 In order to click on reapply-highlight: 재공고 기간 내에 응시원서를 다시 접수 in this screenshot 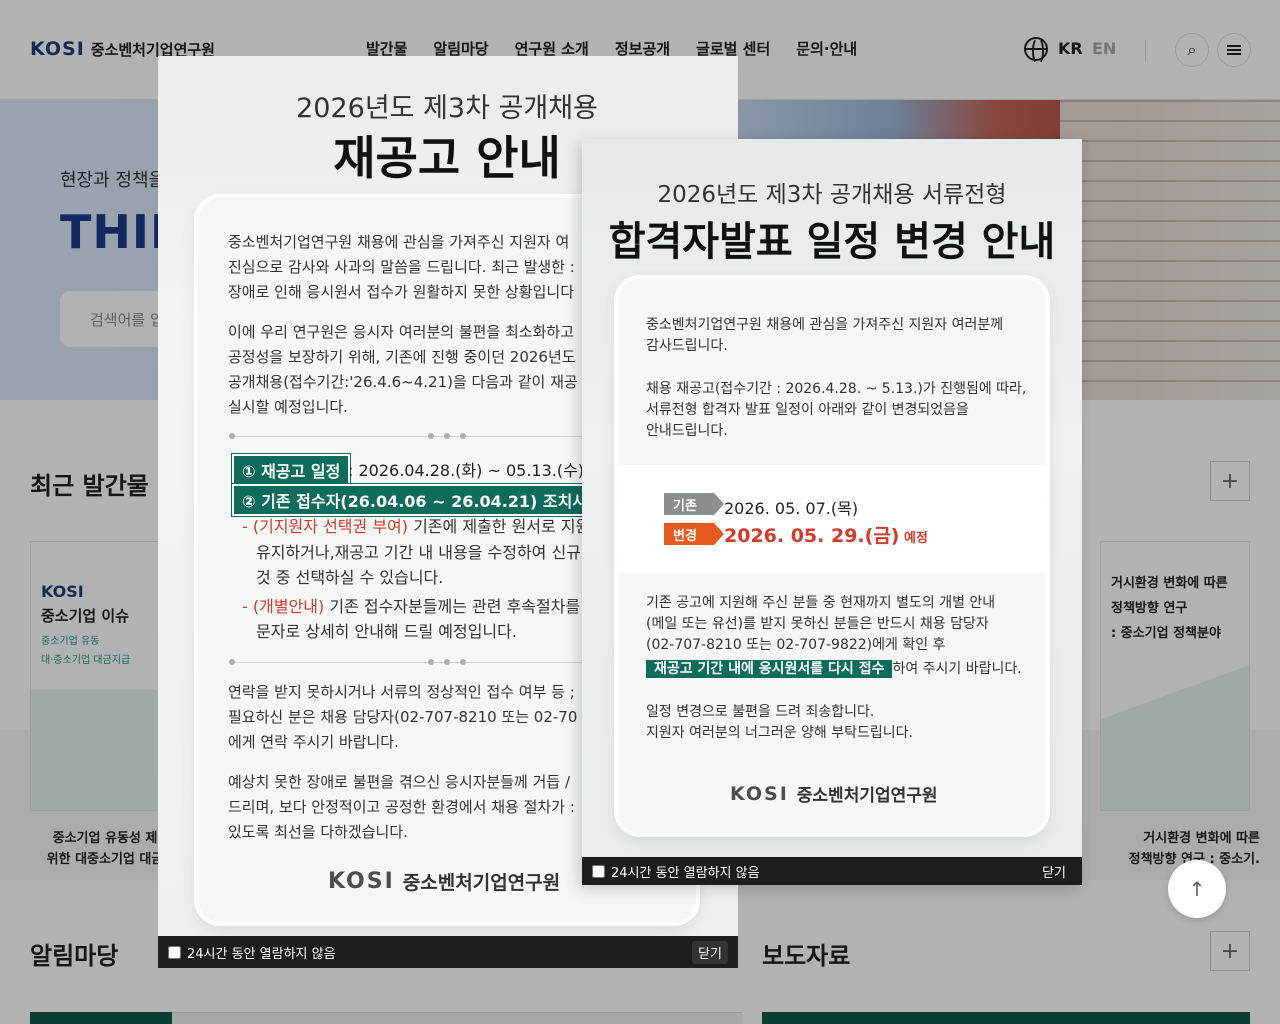, I will do `click(769, 669)`.